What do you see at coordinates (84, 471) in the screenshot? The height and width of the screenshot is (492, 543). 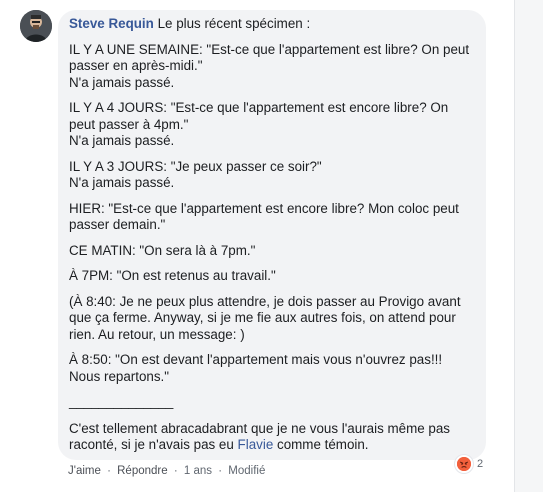 I see `like-link: J'aime` at bounding box center [84, 471].